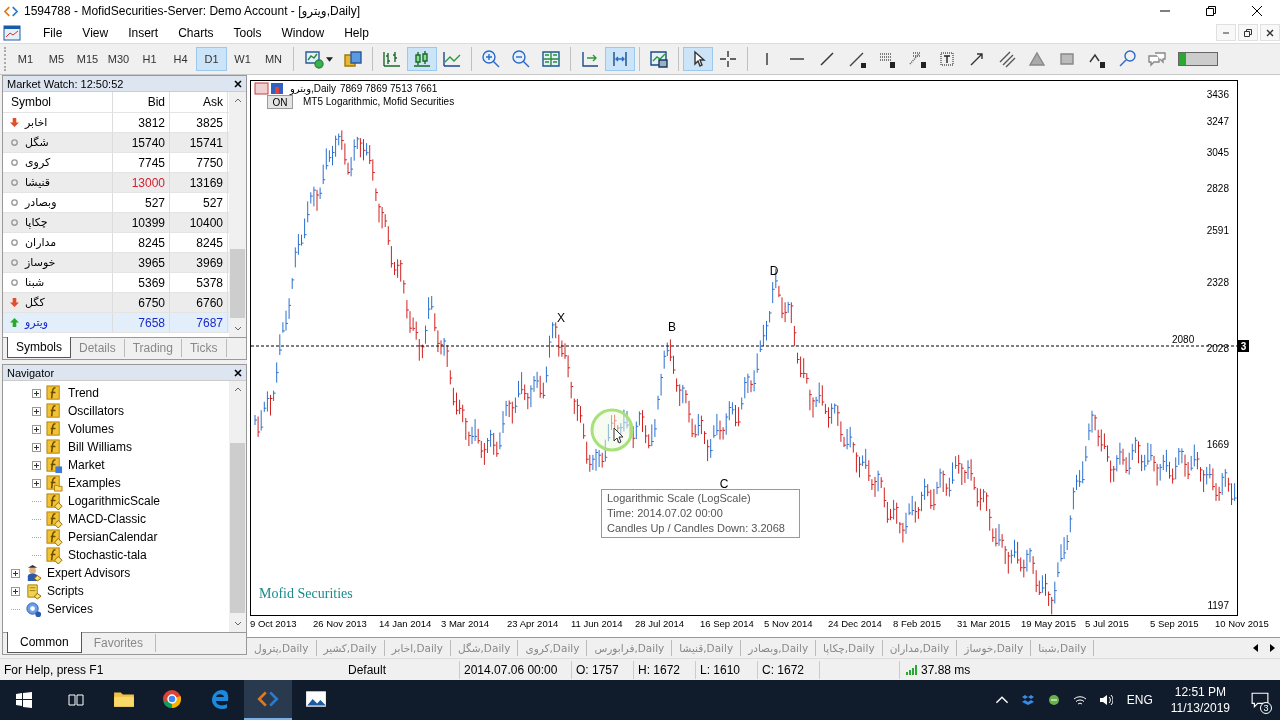  I want to click on language-indicator: ENG, so click(1139, 700).